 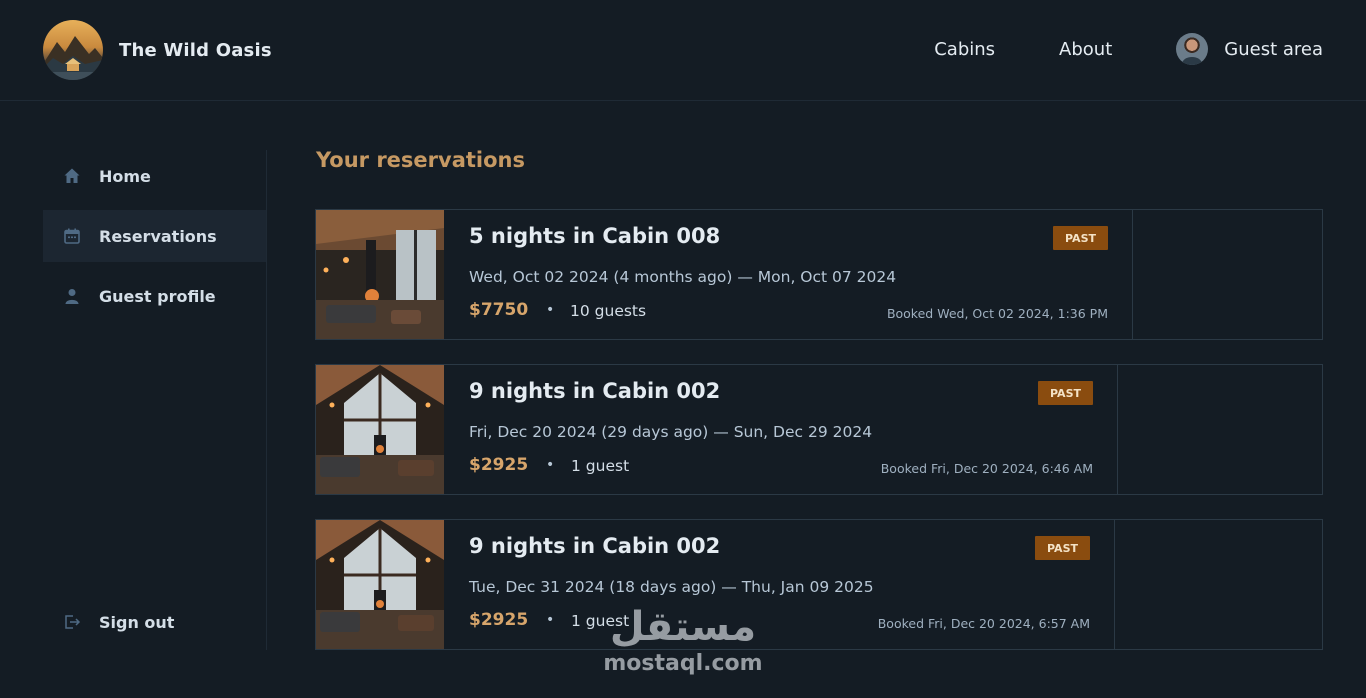 What do you see at coordinates (157, 296) in the screenshot?
I see `sidebar-item-label: Guest profile` at bounding box center [157, 296].